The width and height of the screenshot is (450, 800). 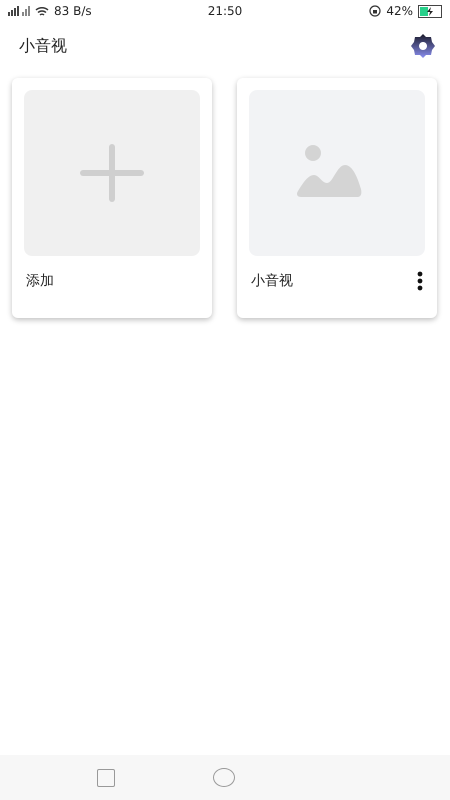 What do you see at coordinates (399, 11) in the screenshot?
I see `battery-percent: 42%` at bounding box center [399, 11].